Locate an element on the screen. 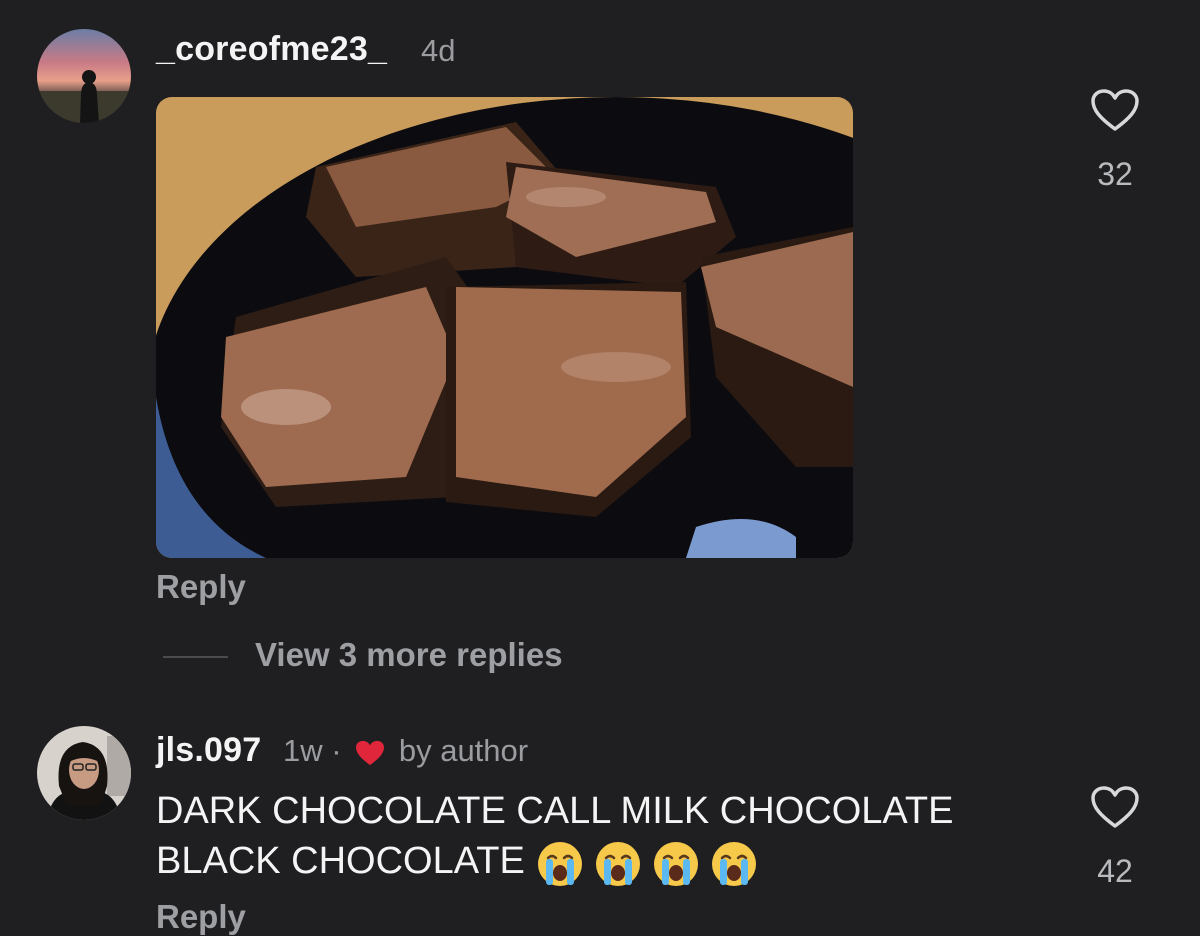  liked-by-author-badge: by author is located at coordinates (463, 750).